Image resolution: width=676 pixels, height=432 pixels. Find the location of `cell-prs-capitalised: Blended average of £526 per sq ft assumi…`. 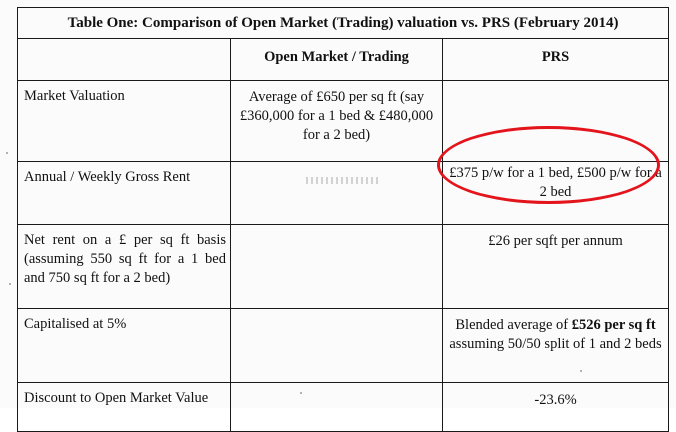

cell-prs-capitalised: Blended average of £526 per sq ft assumi… is located at coordinates (555, 345).